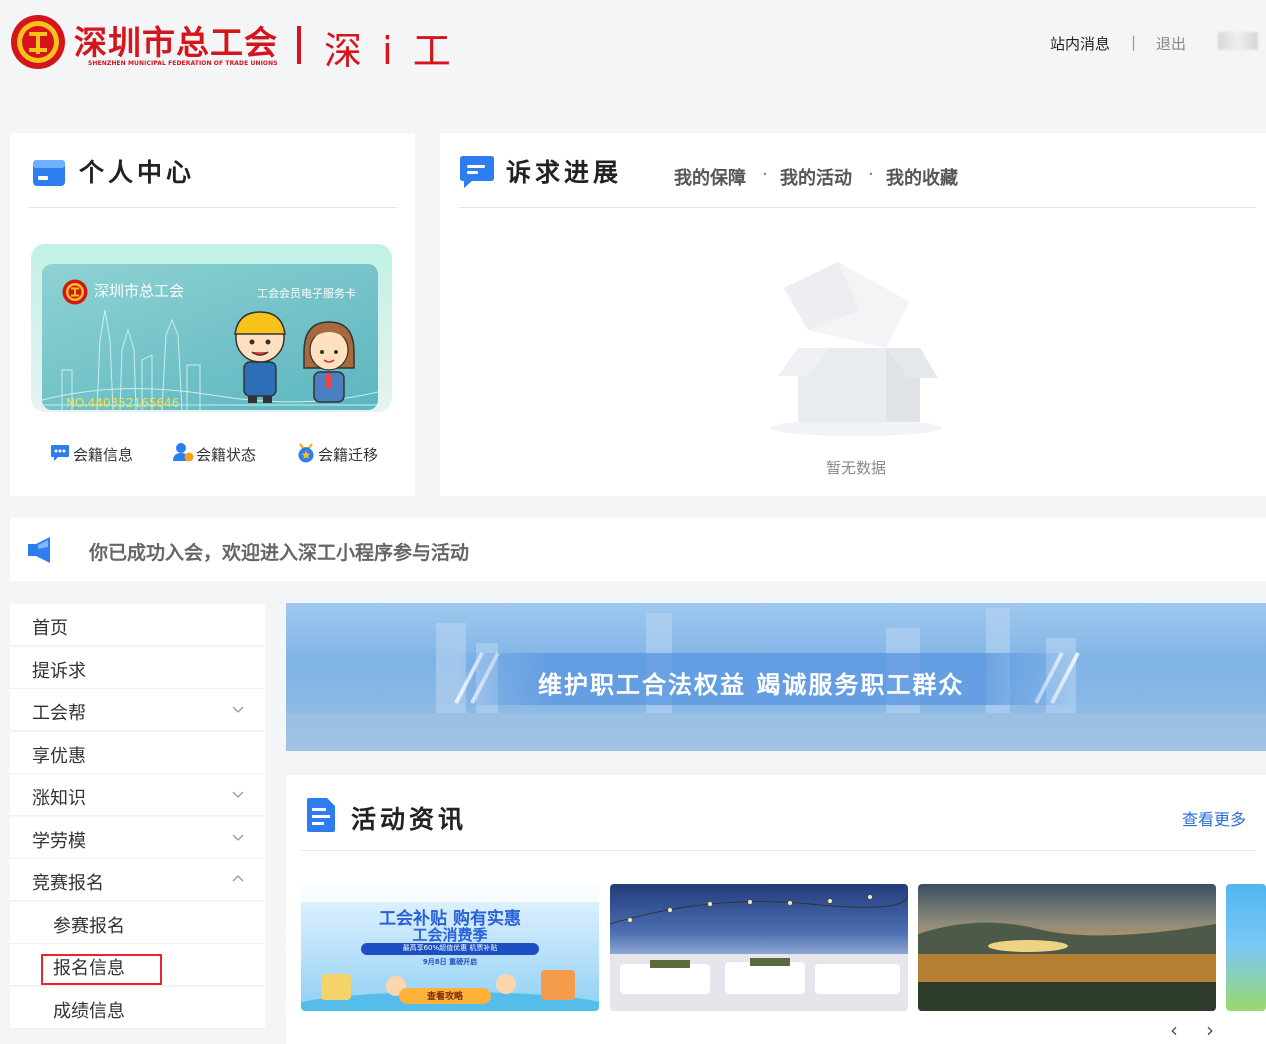  Describe the element at coordinates (238, 878) in the screenshot. I see `chevron-up-icon` at that location.